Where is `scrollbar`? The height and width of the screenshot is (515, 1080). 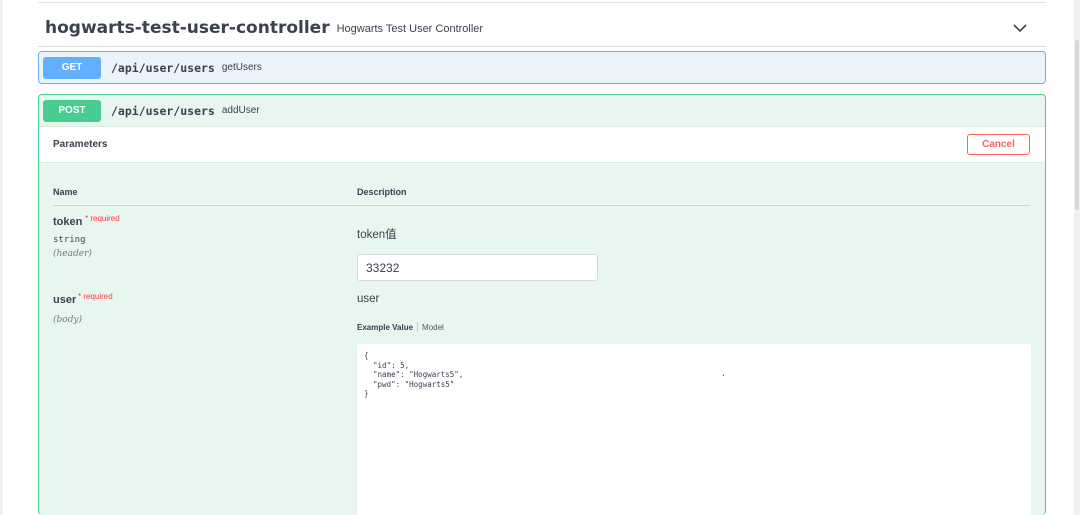 scrollbar is located at coordinates (1077, 257).